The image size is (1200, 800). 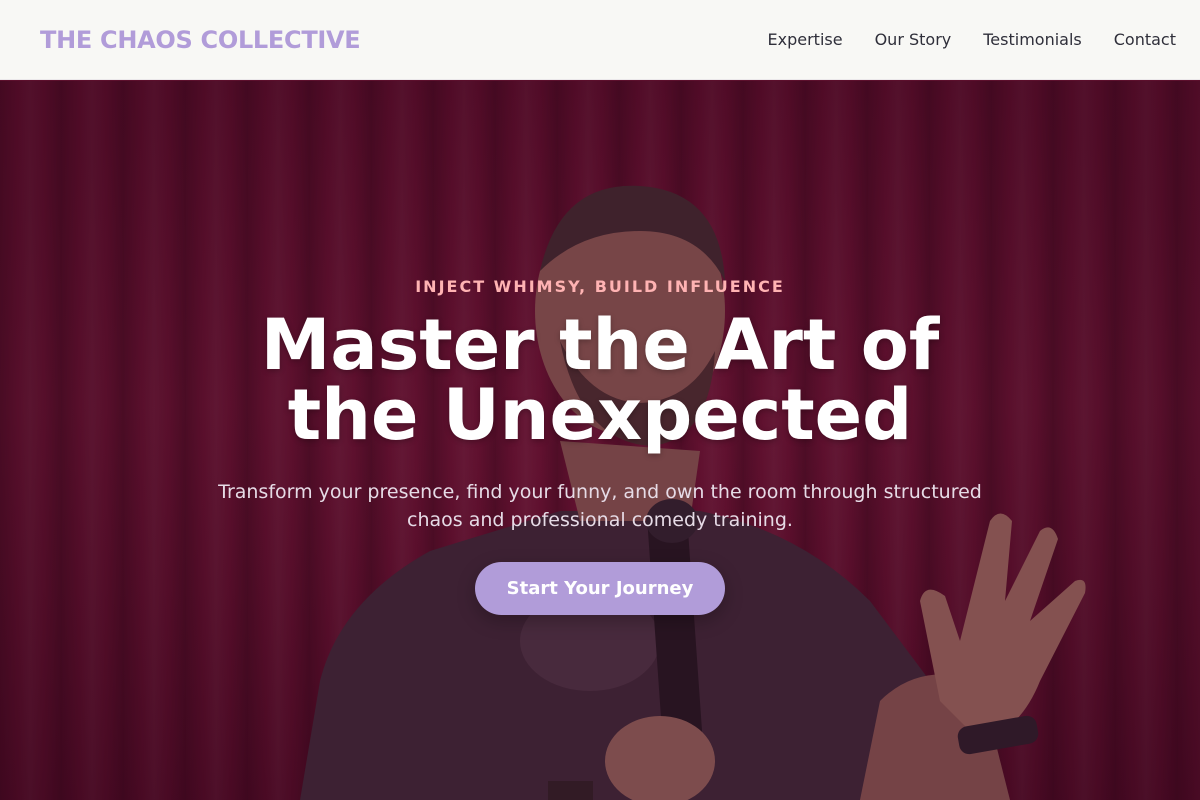 I want to click on brand-logo: THE CHAOS COLLECTIVE, so click(x=200, y=40).